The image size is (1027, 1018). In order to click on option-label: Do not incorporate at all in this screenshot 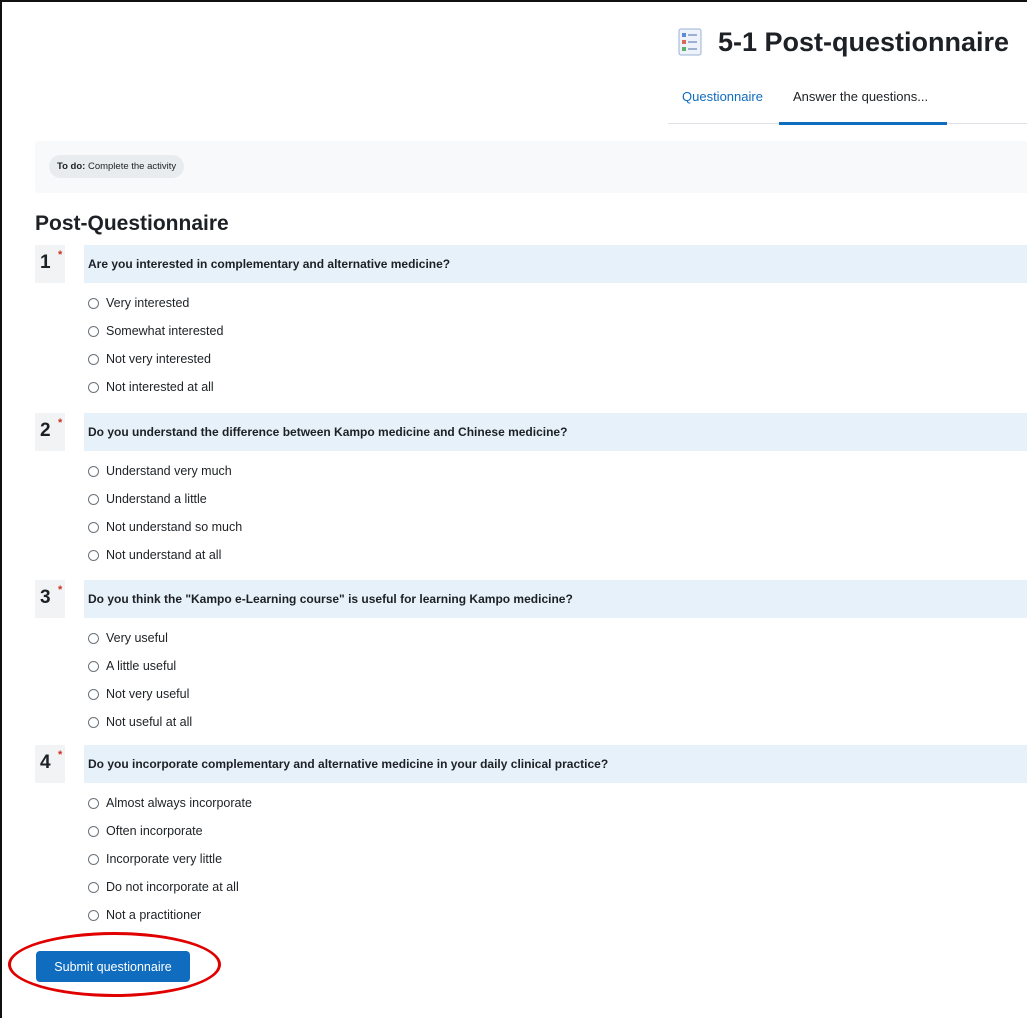, I will do `click(172, 887)`.